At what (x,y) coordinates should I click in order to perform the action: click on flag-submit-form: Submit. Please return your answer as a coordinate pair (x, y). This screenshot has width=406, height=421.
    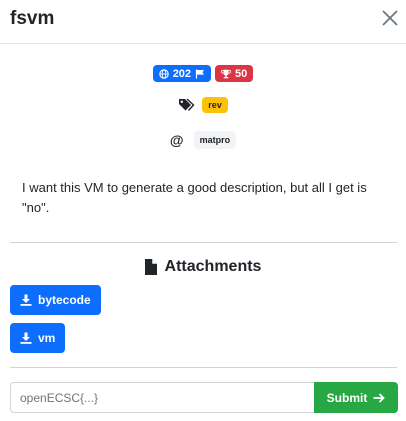
    Looking at the image, I should click on (204, 397).